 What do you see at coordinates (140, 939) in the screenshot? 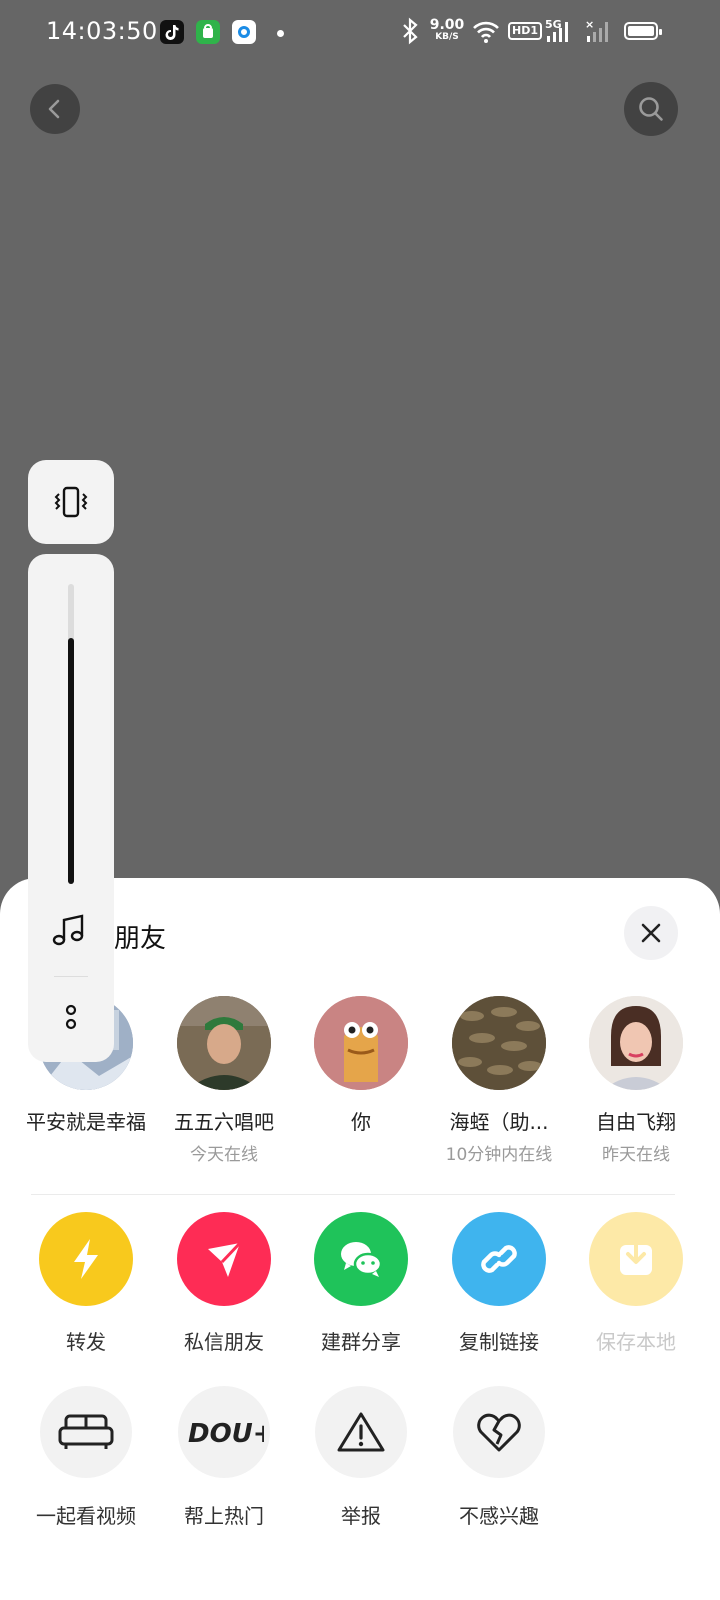
I see `sheet-title: 朋友` at bounding box center [140, 939].